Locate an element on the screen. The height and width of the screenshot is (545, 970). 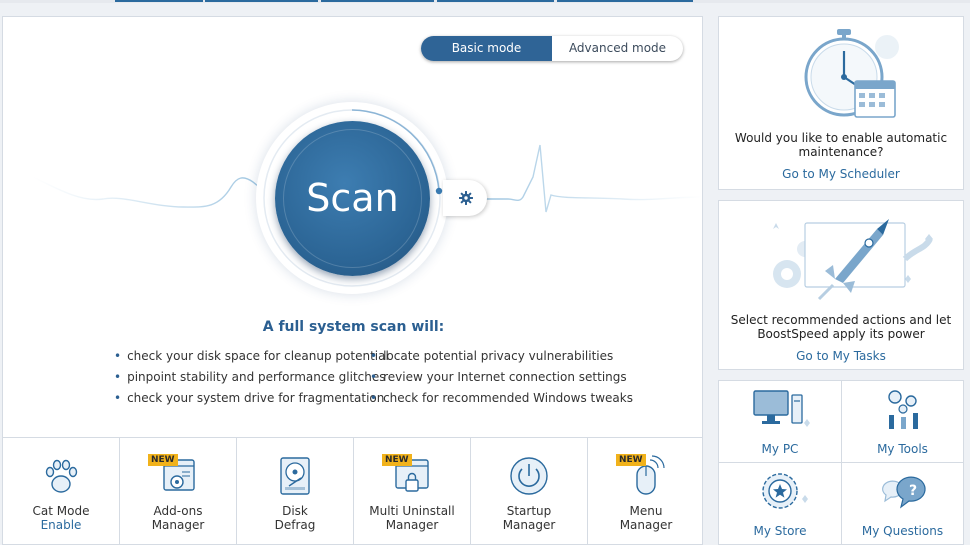
my-questions-link: ? My Questions is located at coordinates (902, 504).